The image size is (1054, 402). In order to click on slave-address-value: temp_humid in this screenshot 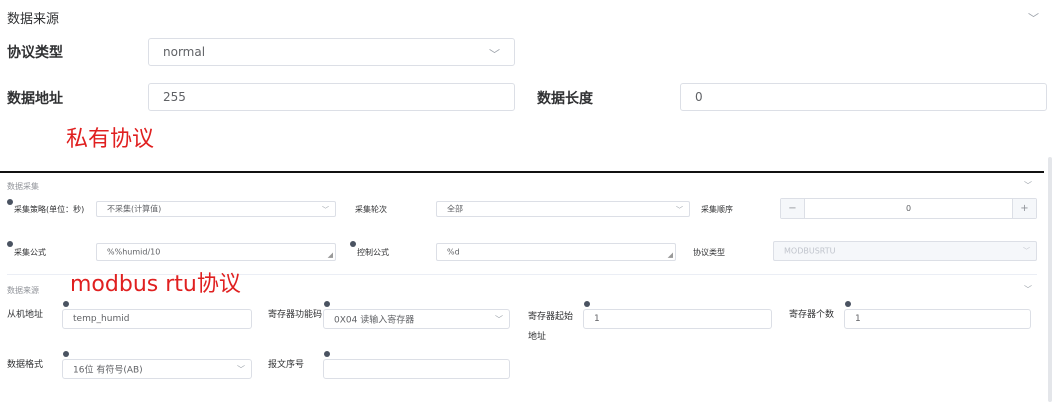, I will do `click(101, 319)`.